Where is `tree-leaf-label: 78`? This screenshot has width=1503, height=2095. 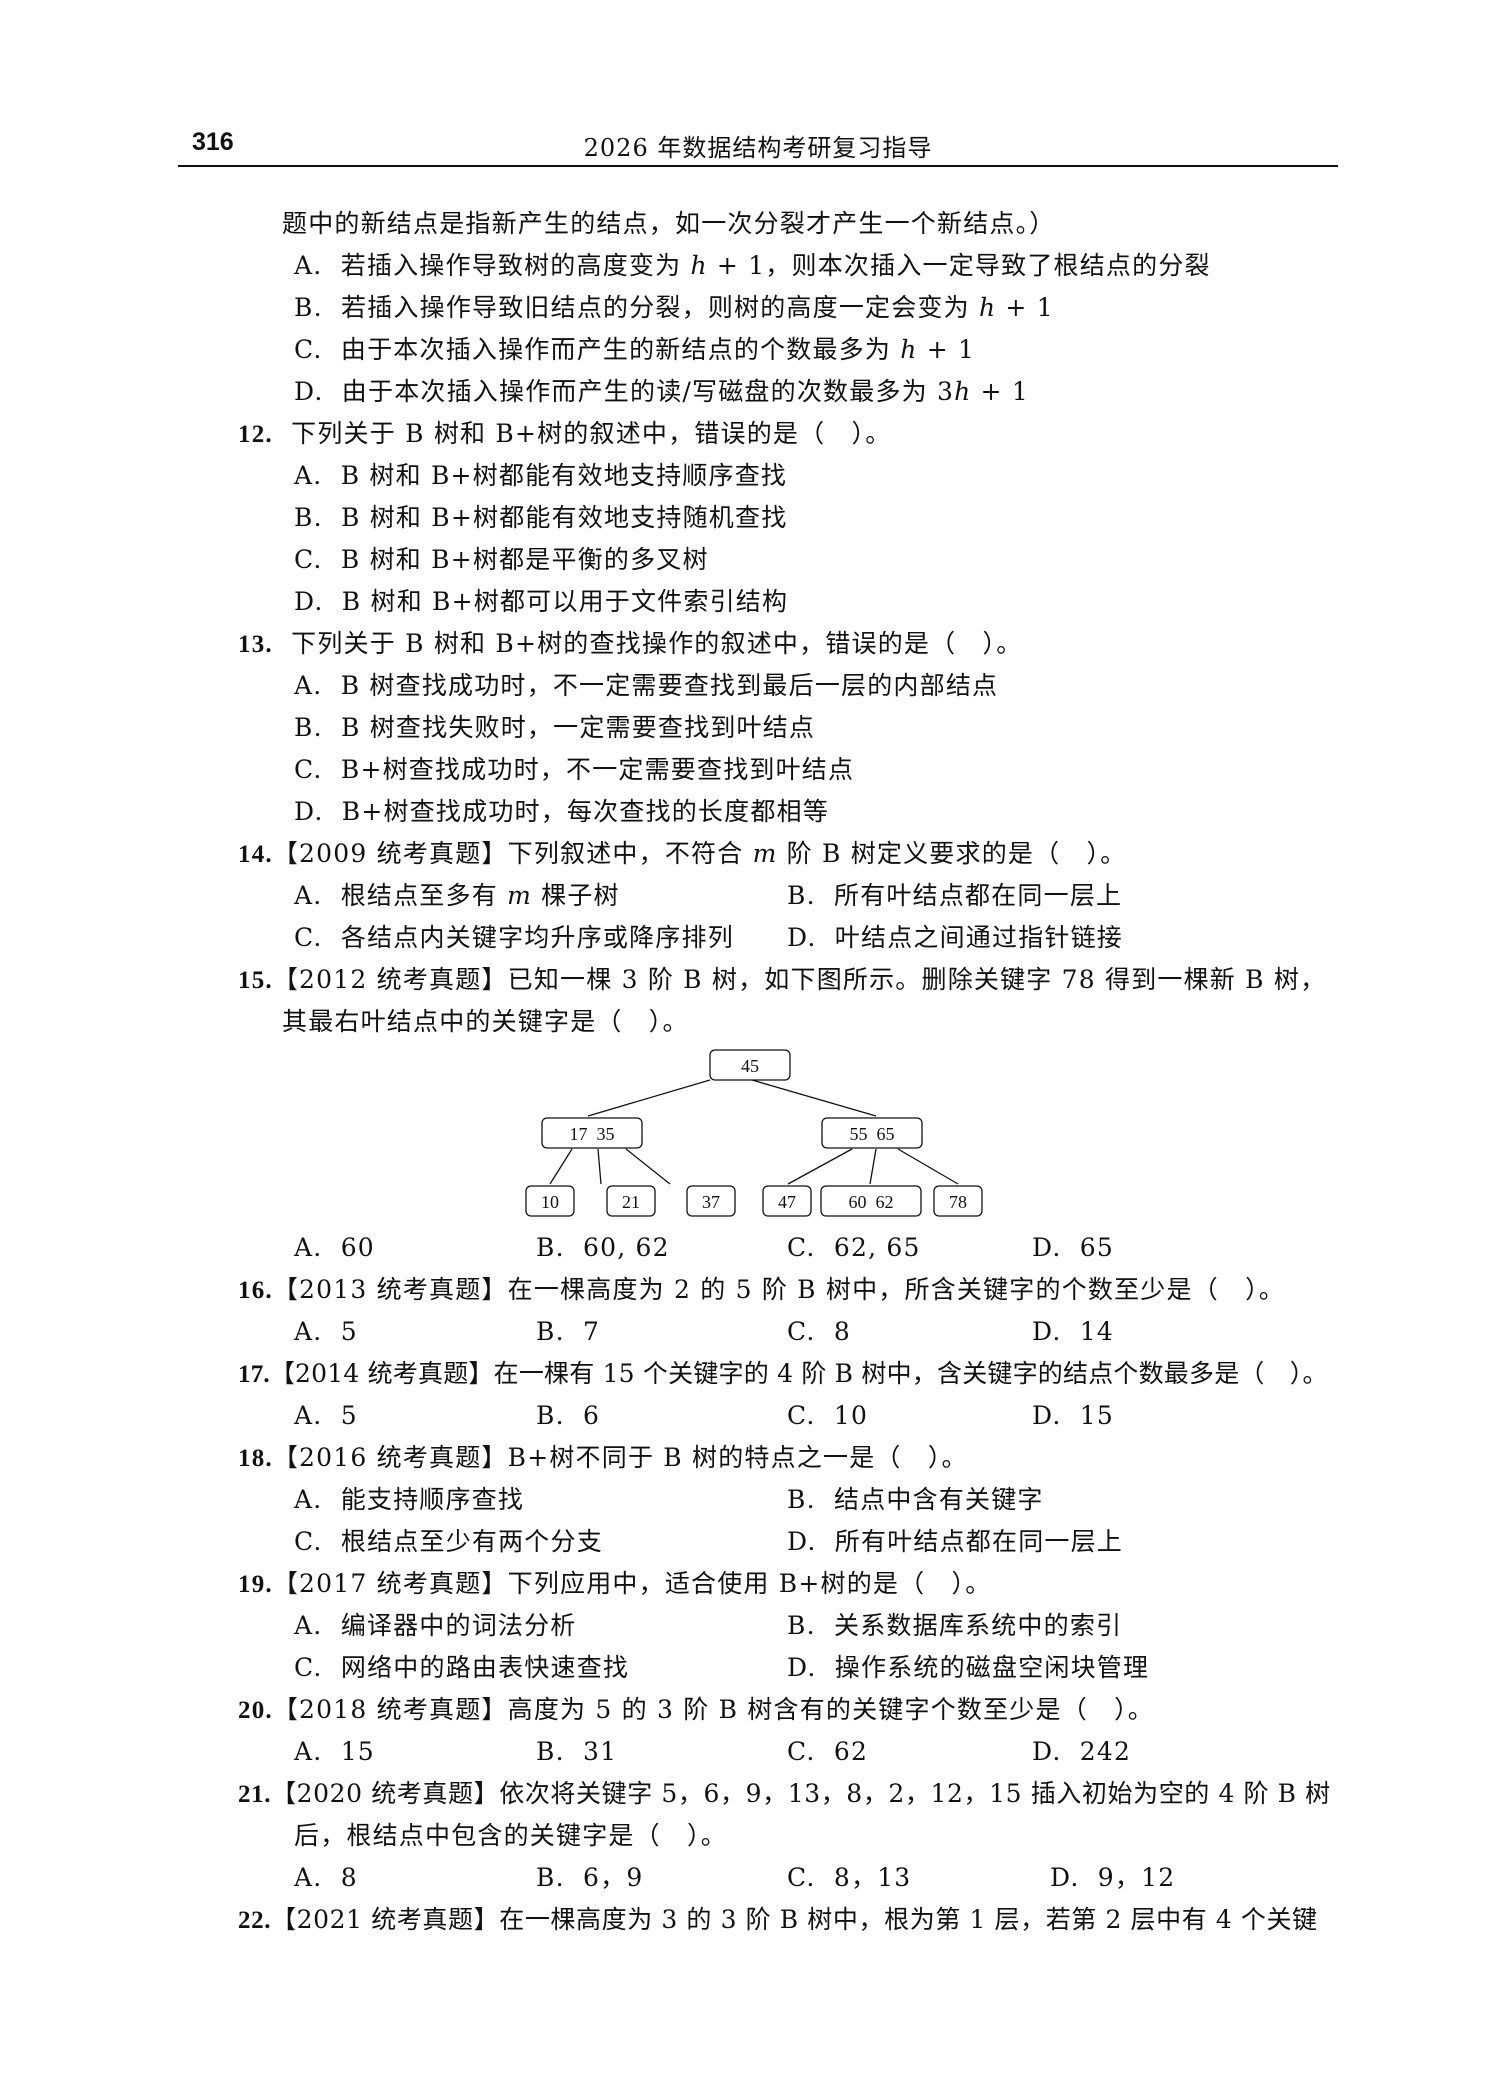
tree-leaf-label: 78 is located at coordinates (958, 1202).